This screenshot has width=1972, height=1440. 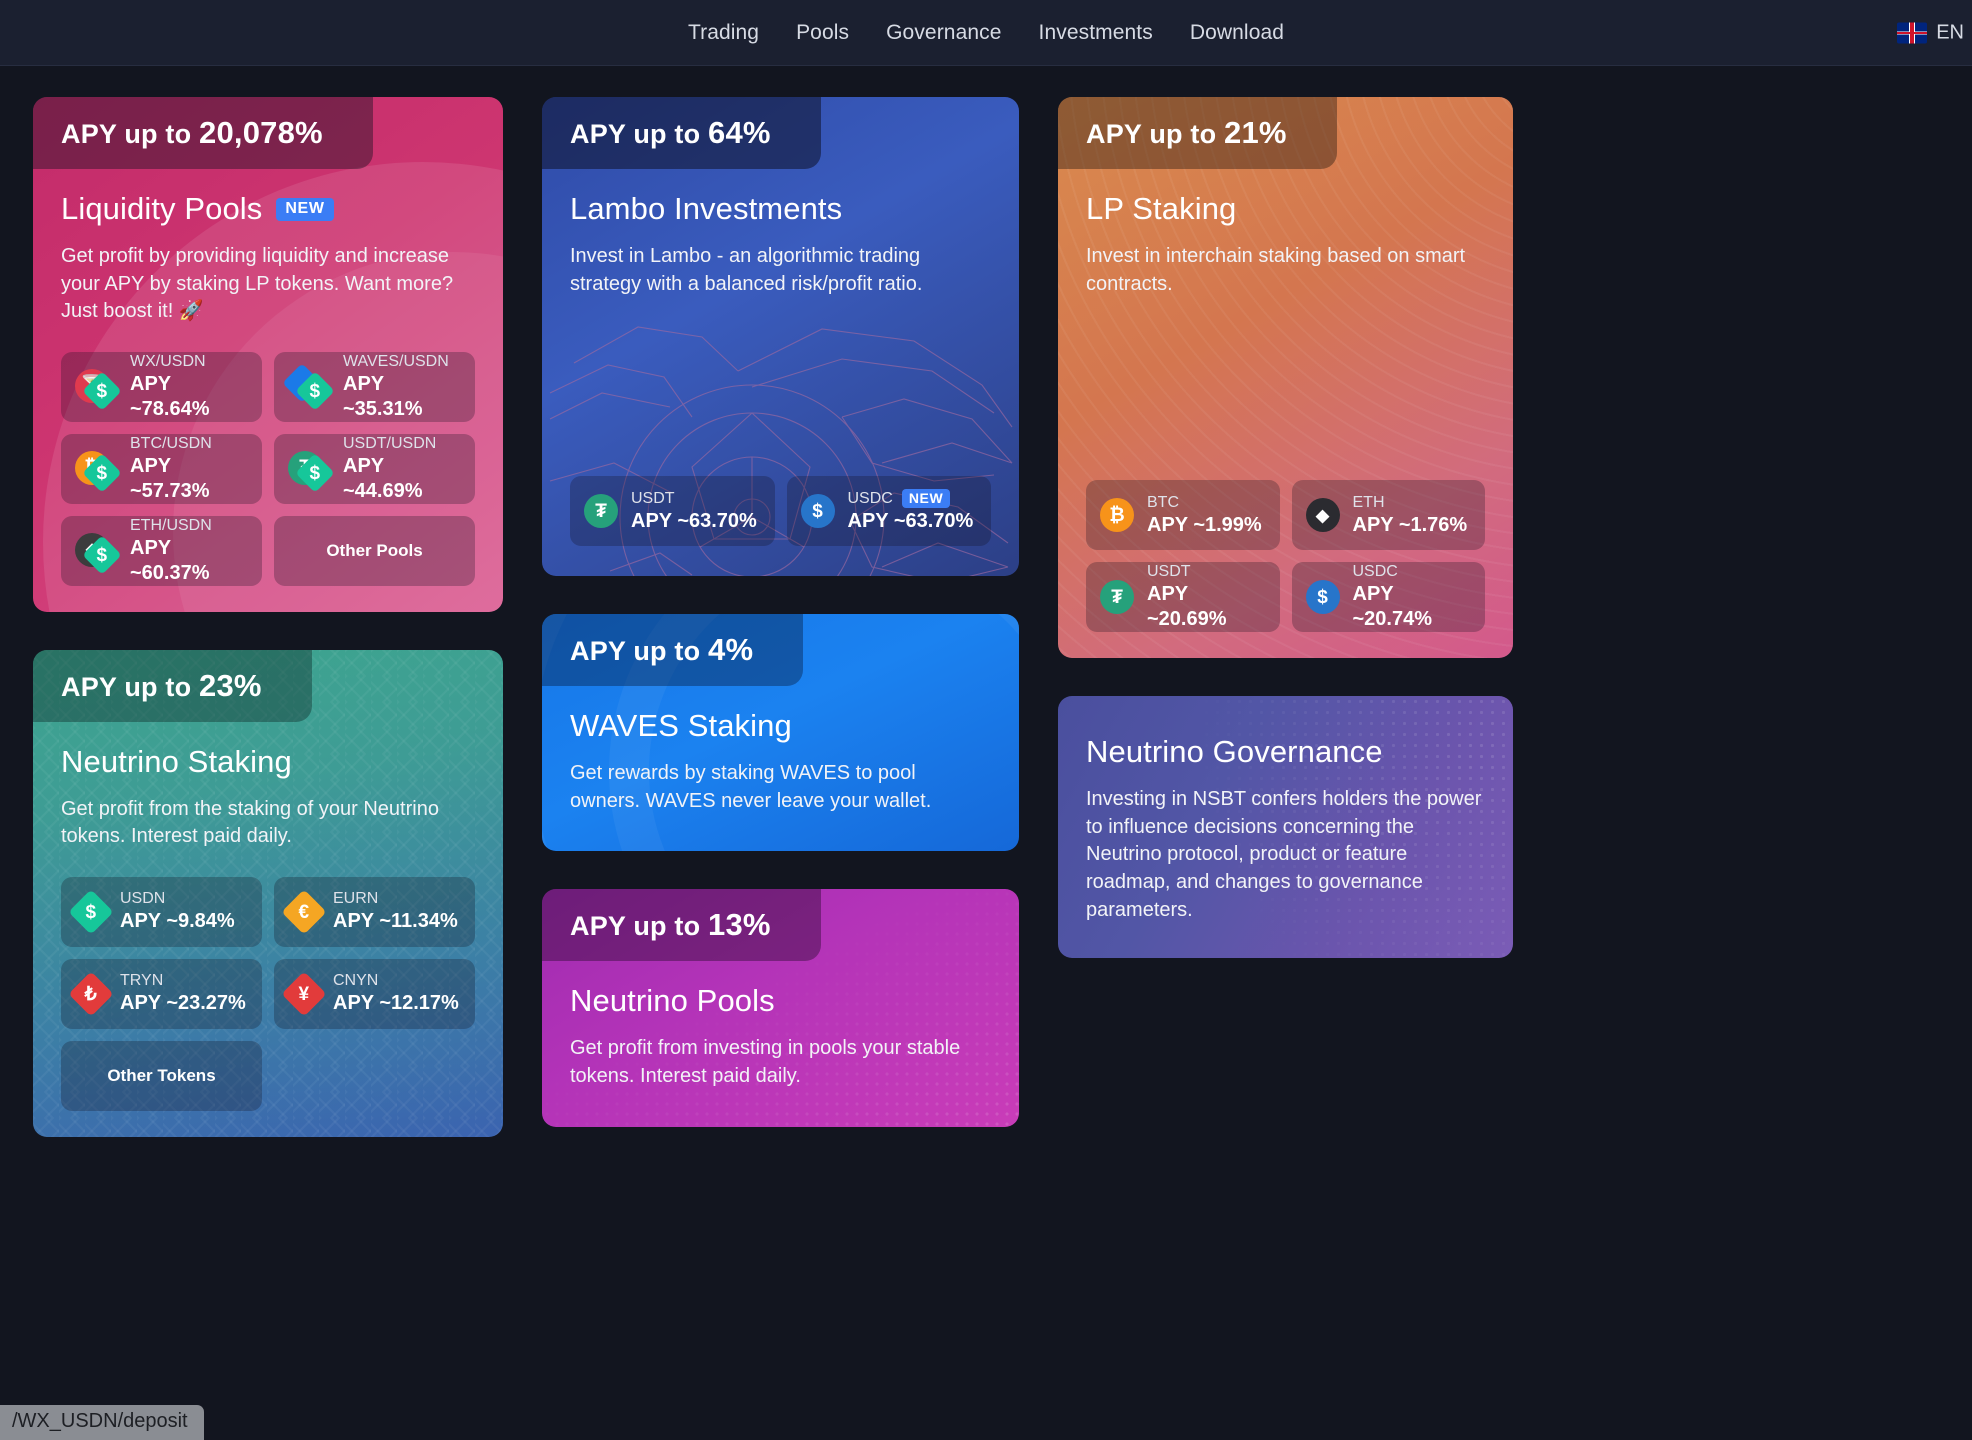 I want to click on usdn-coin-icon: $, so click(x=91, y=912).